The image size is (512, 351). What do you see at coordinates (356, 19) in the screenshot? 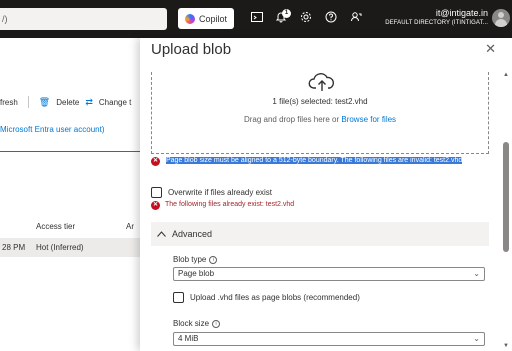
I see `feedback-icon` at bounding box center [356, 19].